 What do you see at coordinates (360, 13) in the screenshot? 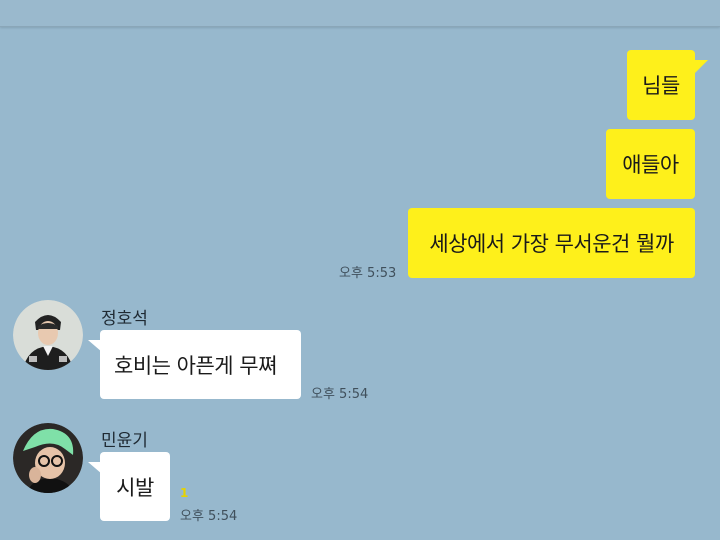
I see `top-bar` at bounding box center [360, 13].